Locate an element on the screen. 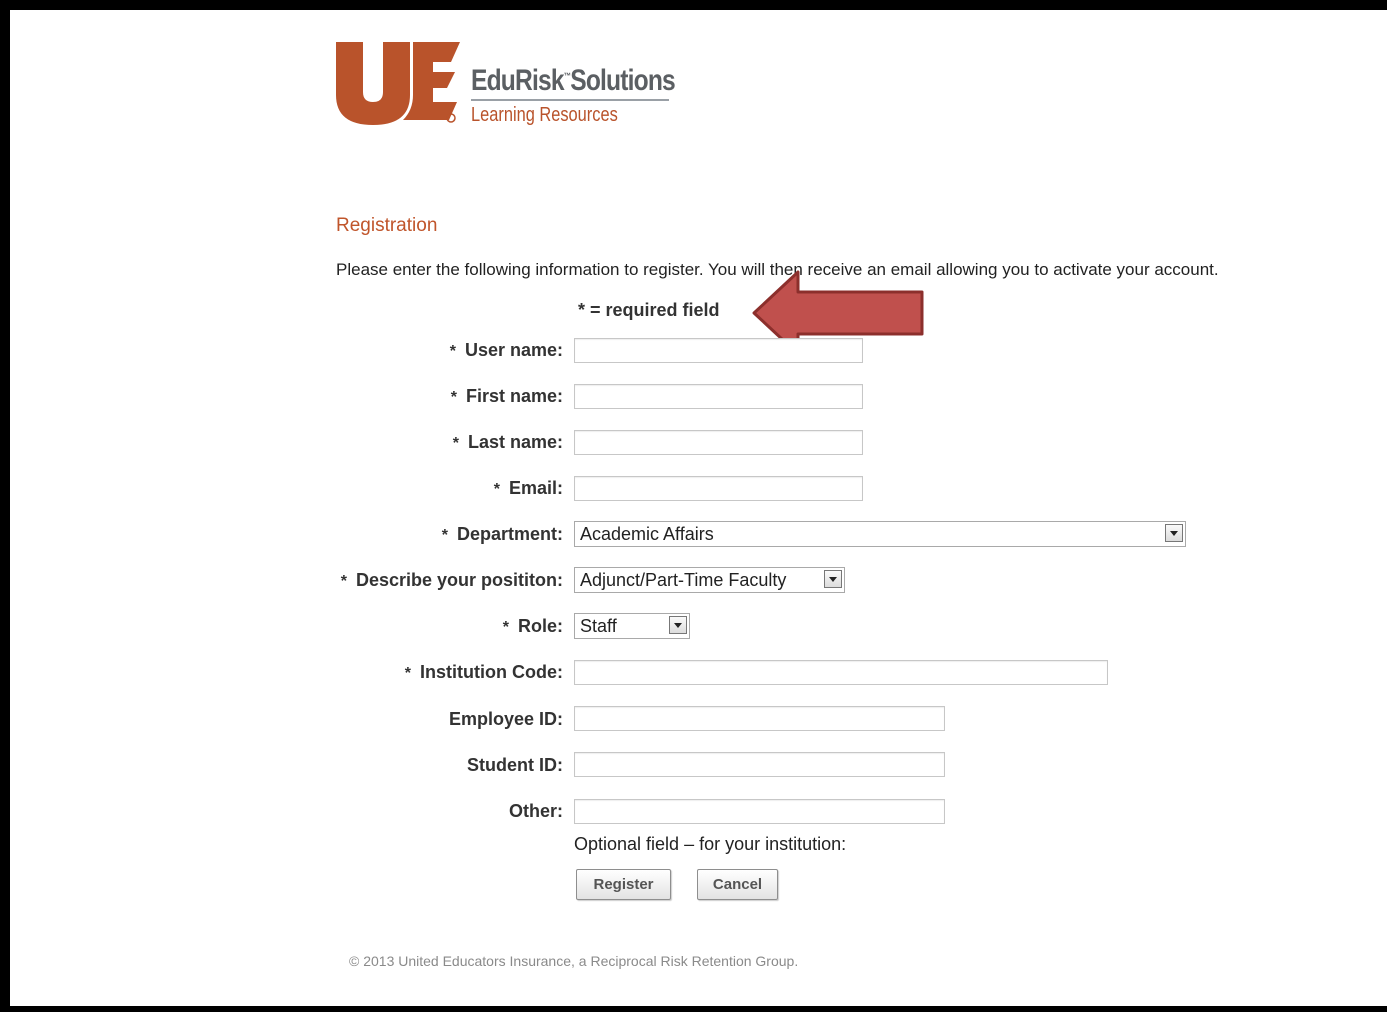  brand-subtitle: Learning Resources is located at coordinates (544, 115).